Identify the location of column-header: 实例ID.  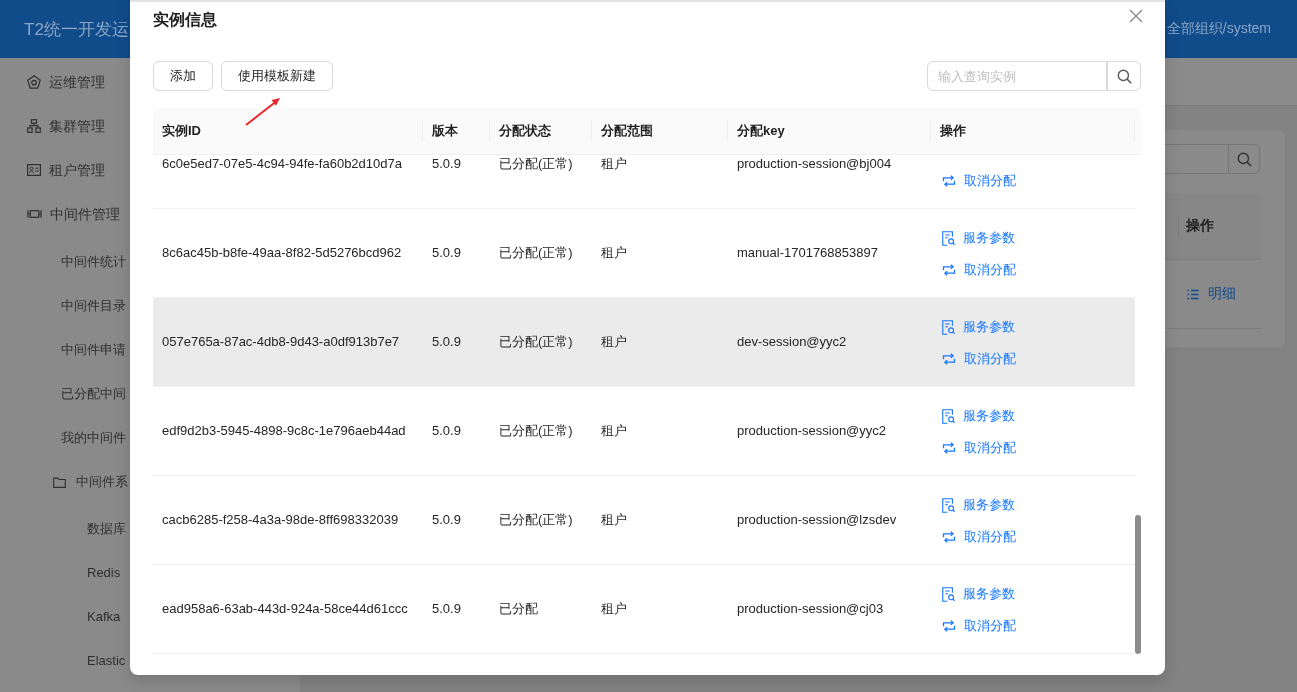
(181, 131).